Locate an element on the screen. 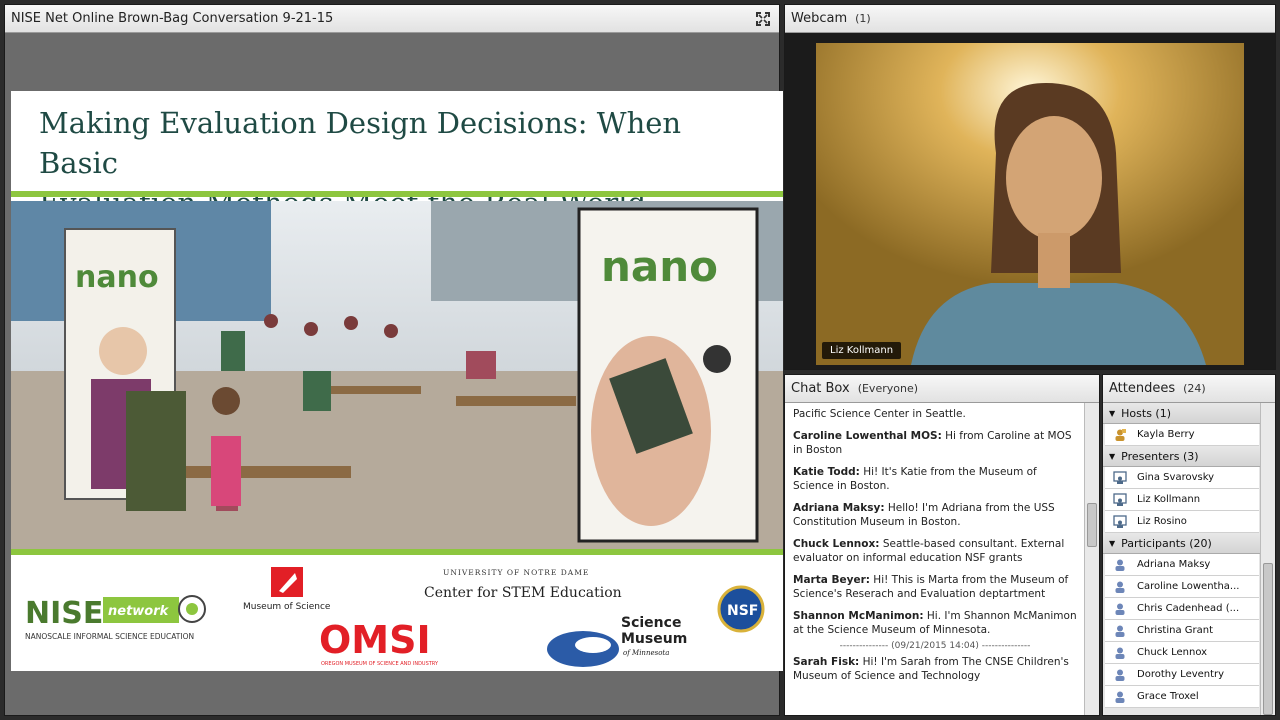 Image resolution: width=1280 pixels, height=720 pixels. nise-logo: NISE is located at coordinates (64, 613).